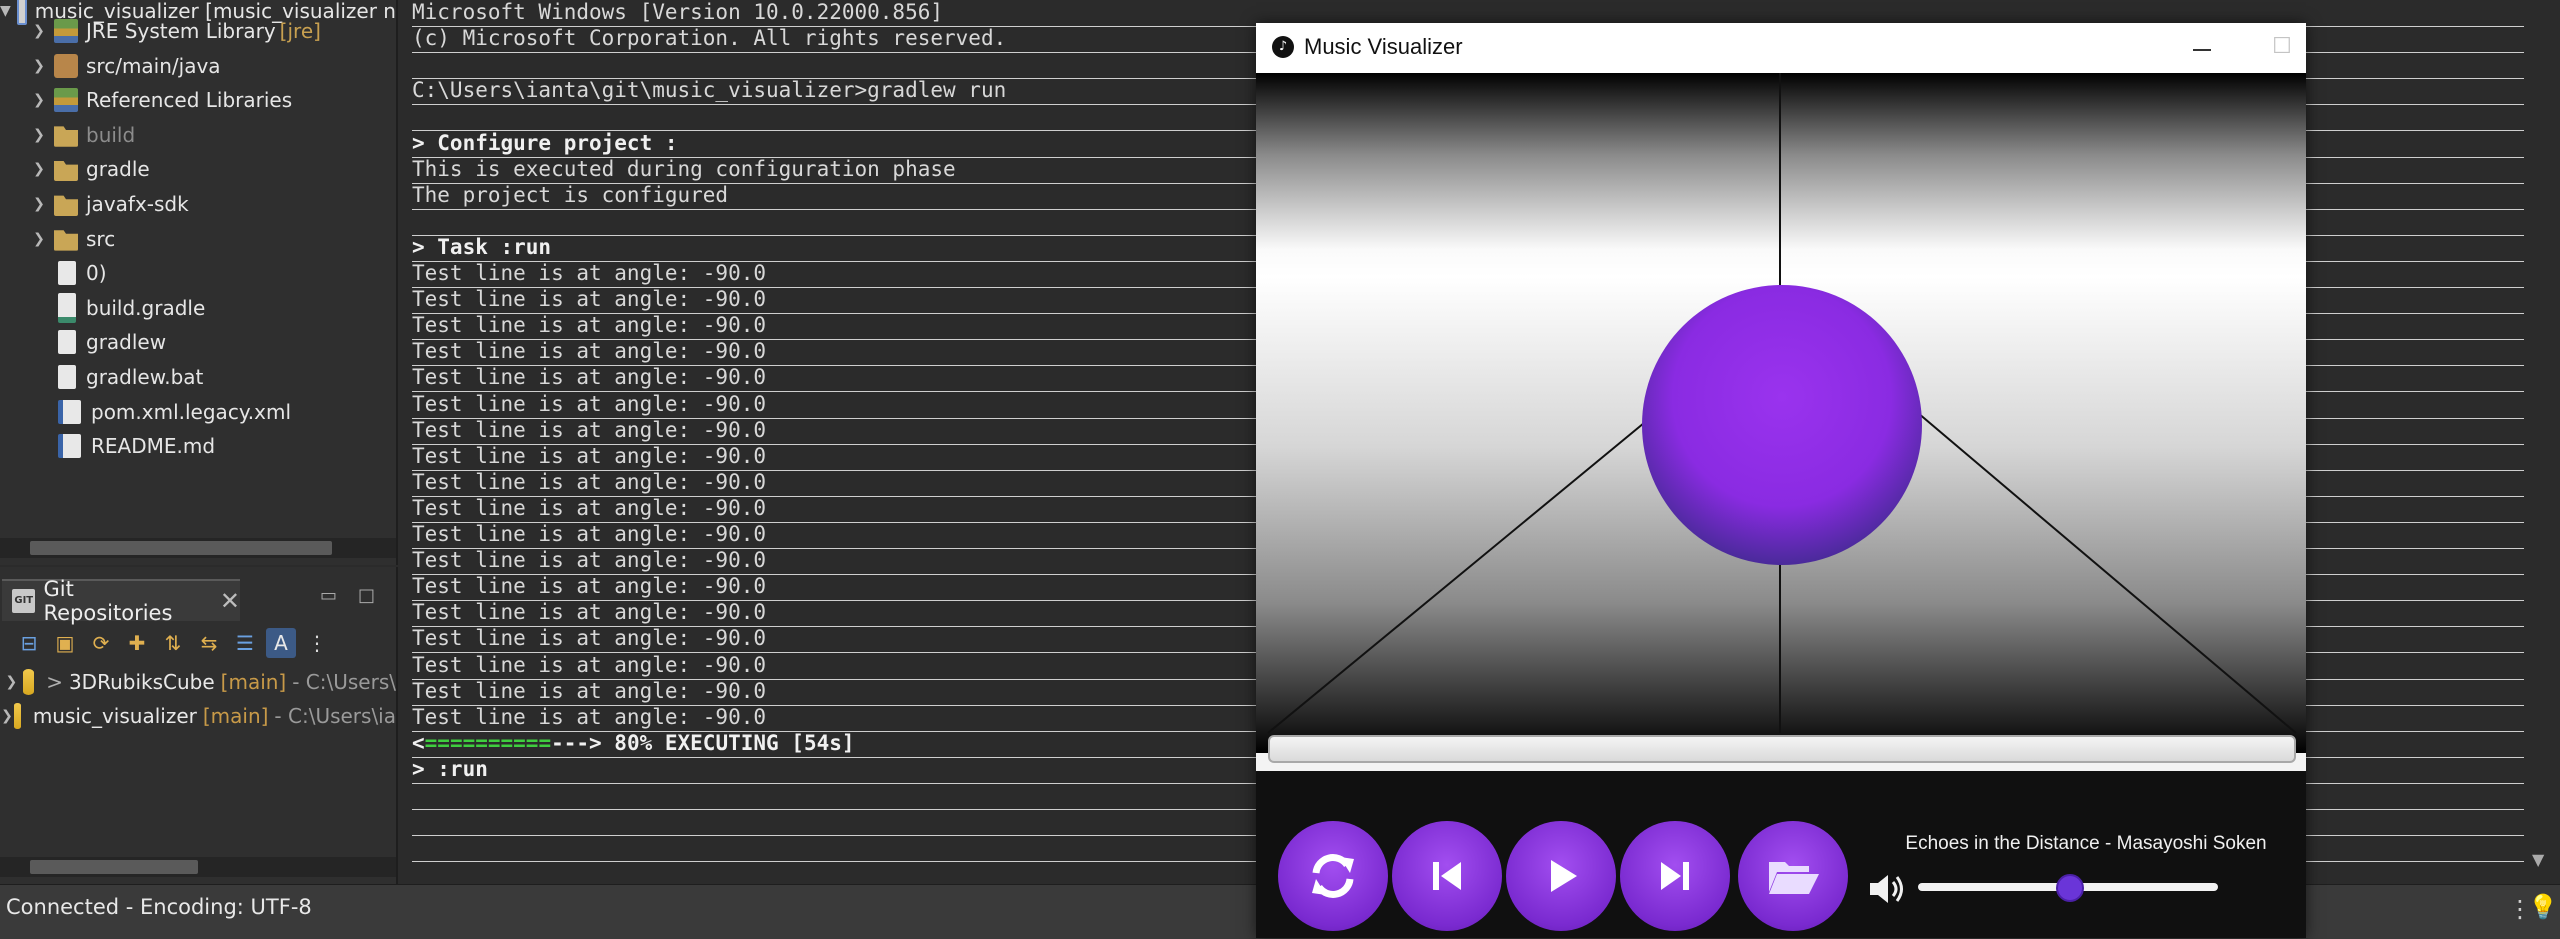 This screenshot has height=939, width=2560. I want to click on tree-item-label: javafx-sdk, so click(137, 204).